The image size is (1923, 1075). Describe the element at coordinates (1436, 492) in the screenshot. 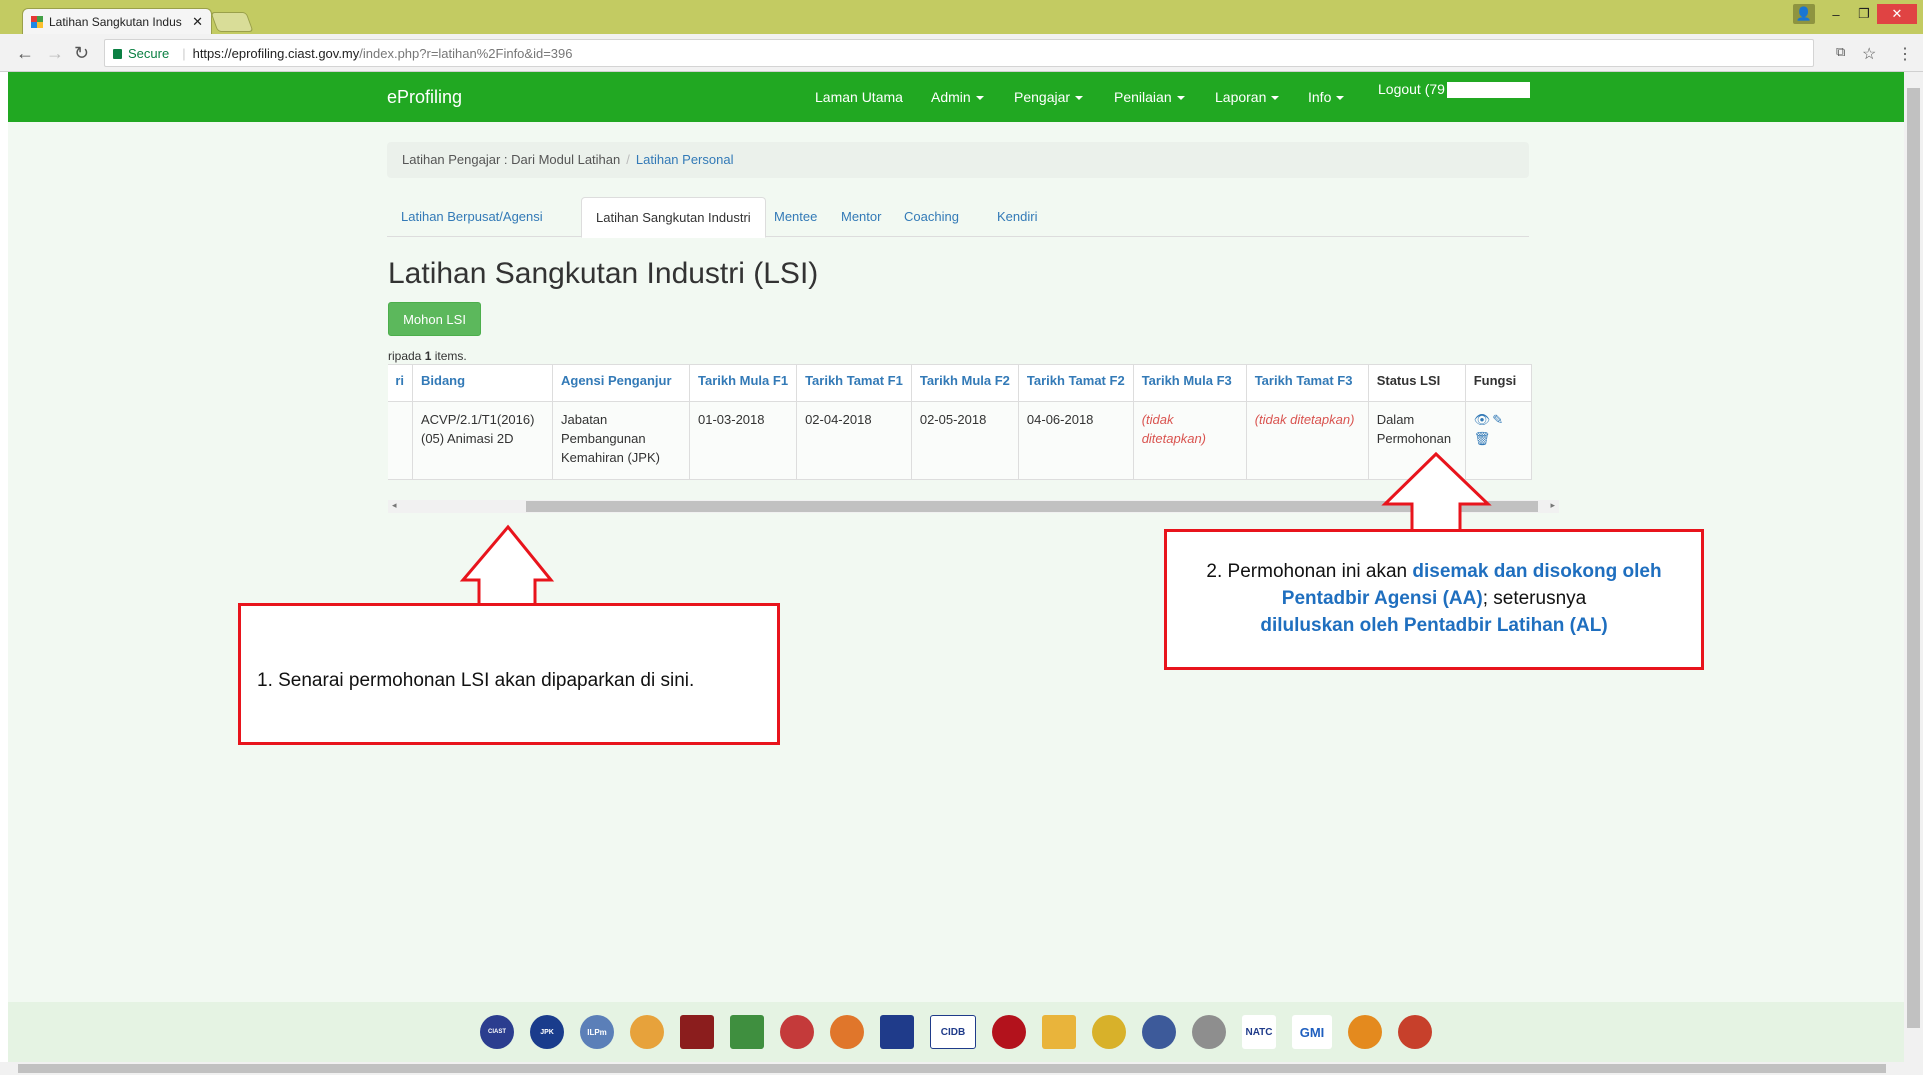

I see `arrow-up-right` at that location.